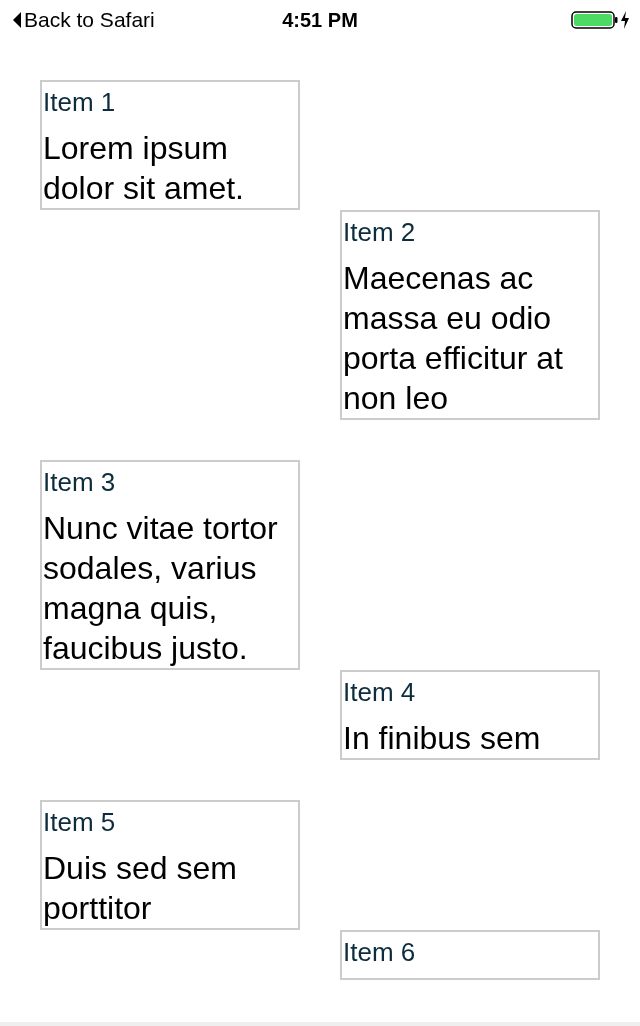  I want to click on item-text: Lorem ipsum dolor sit amet., so click(144, 168).